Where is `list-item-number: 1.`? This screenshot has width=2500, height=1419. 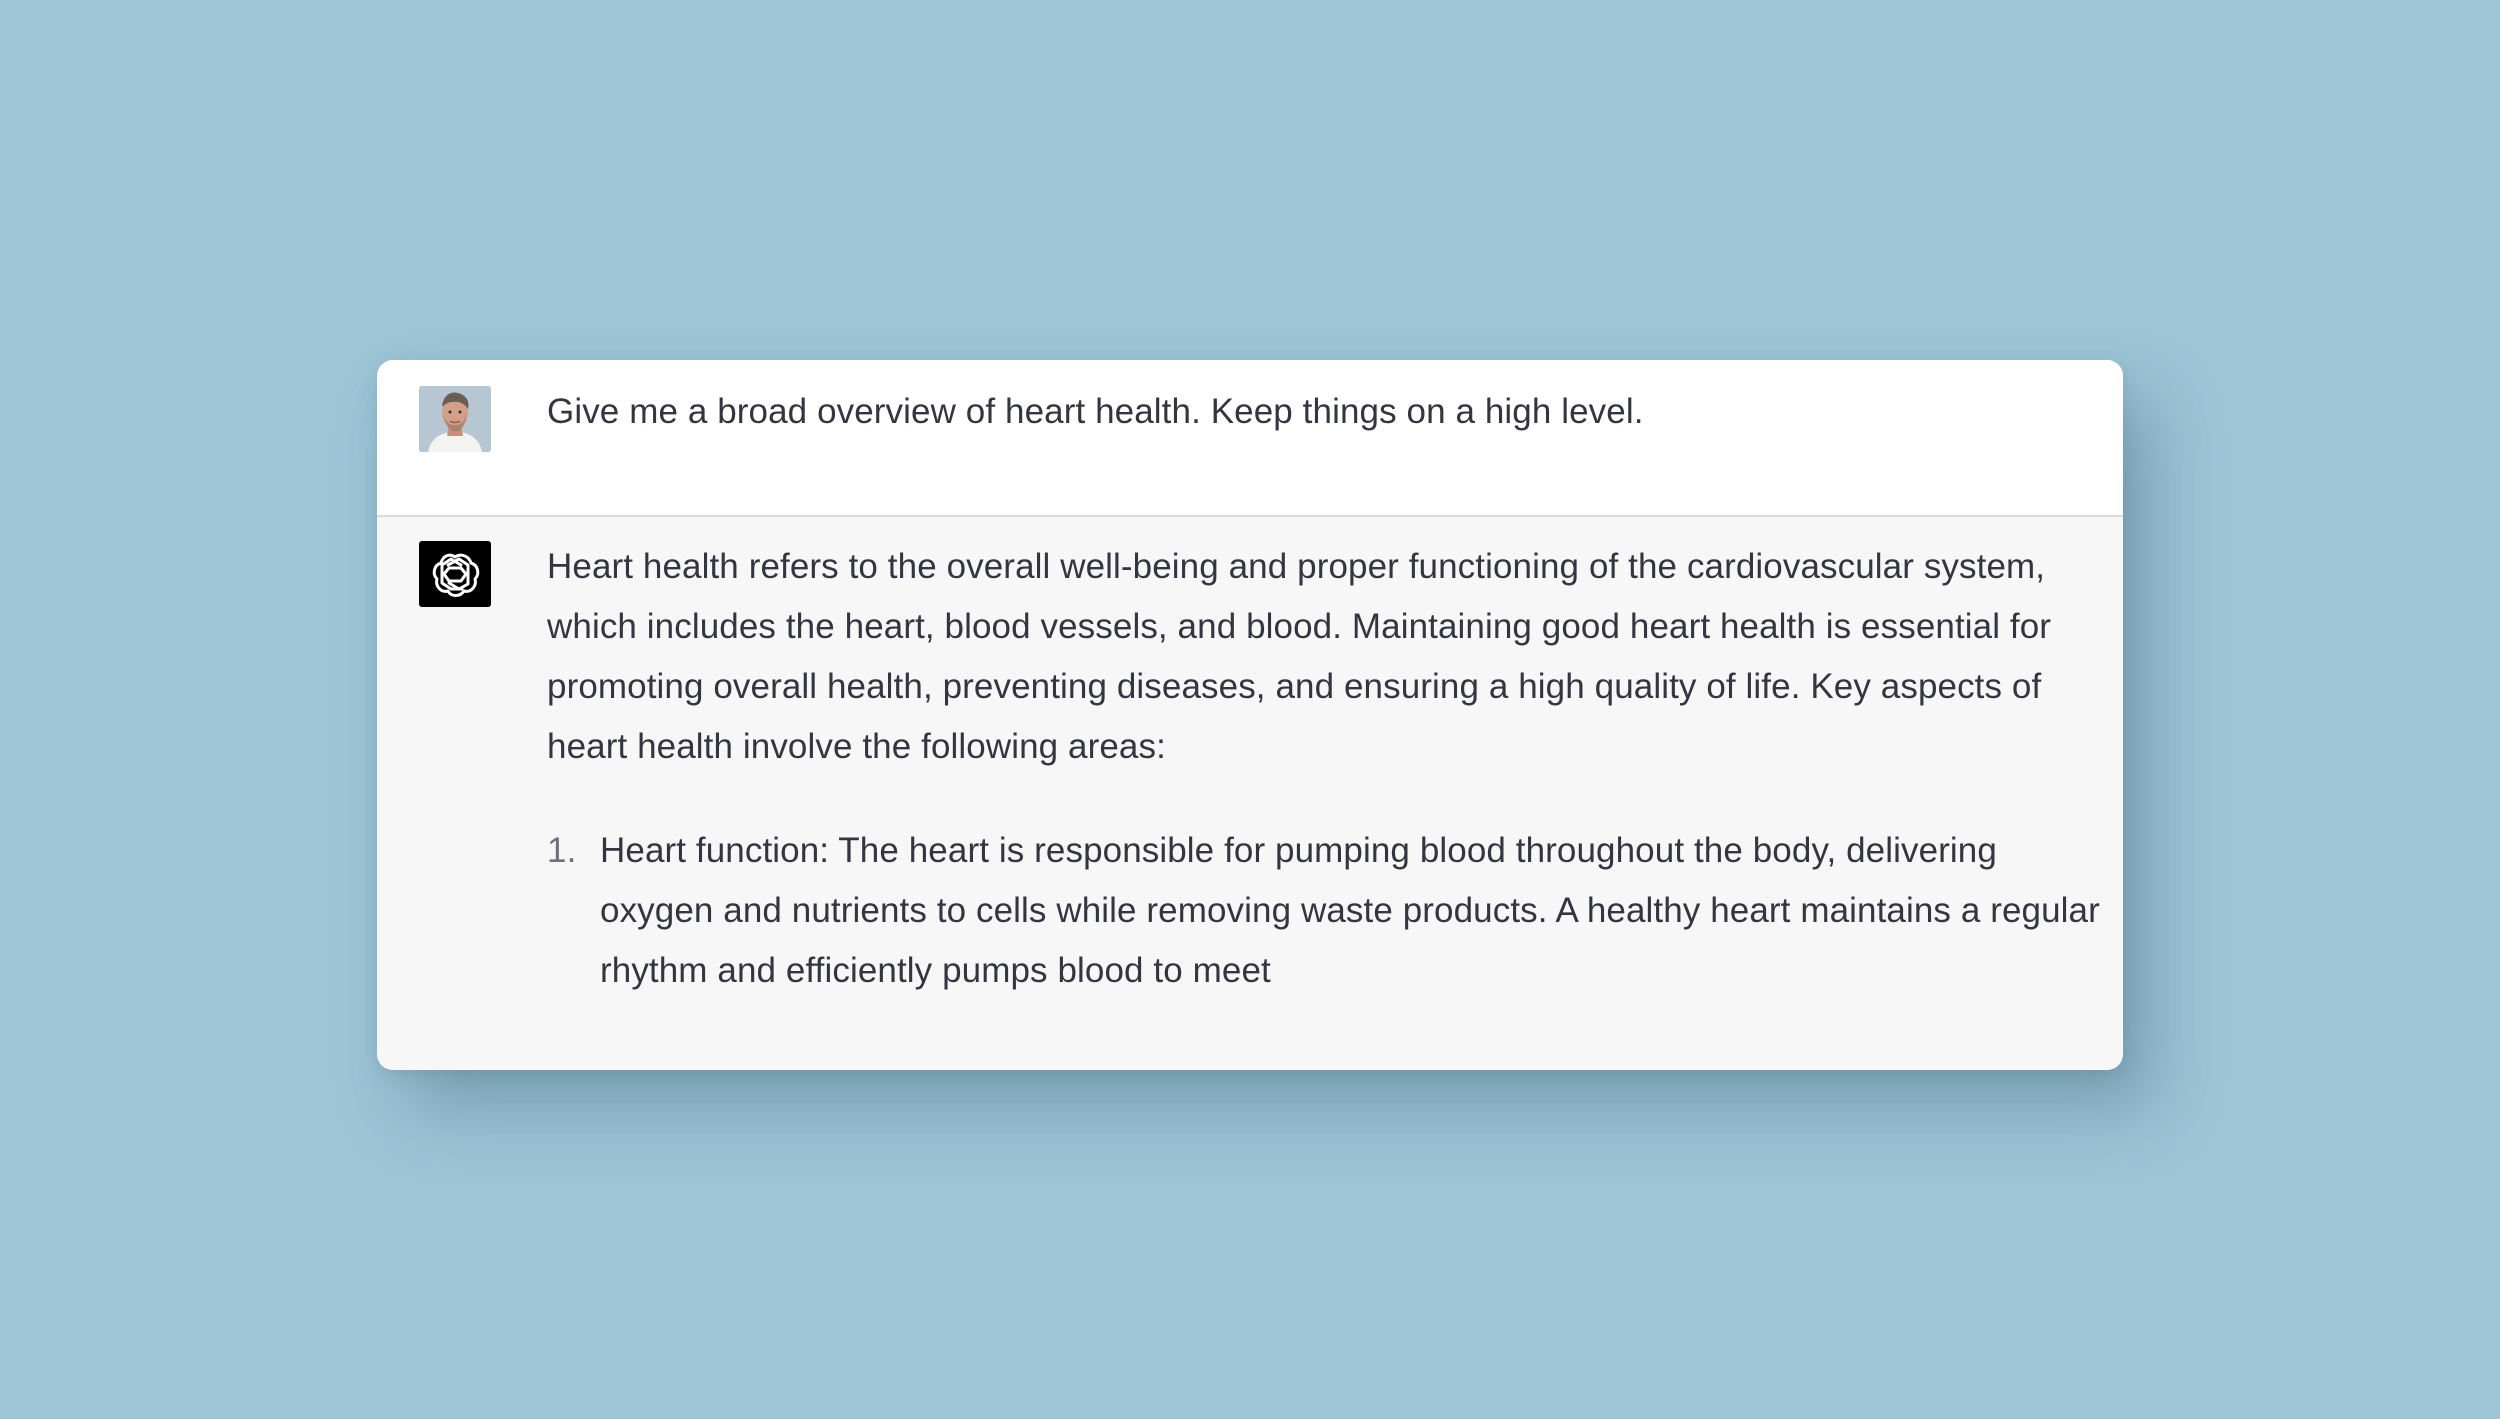 list-item-number: 1. is located at coordinates (562, 850).